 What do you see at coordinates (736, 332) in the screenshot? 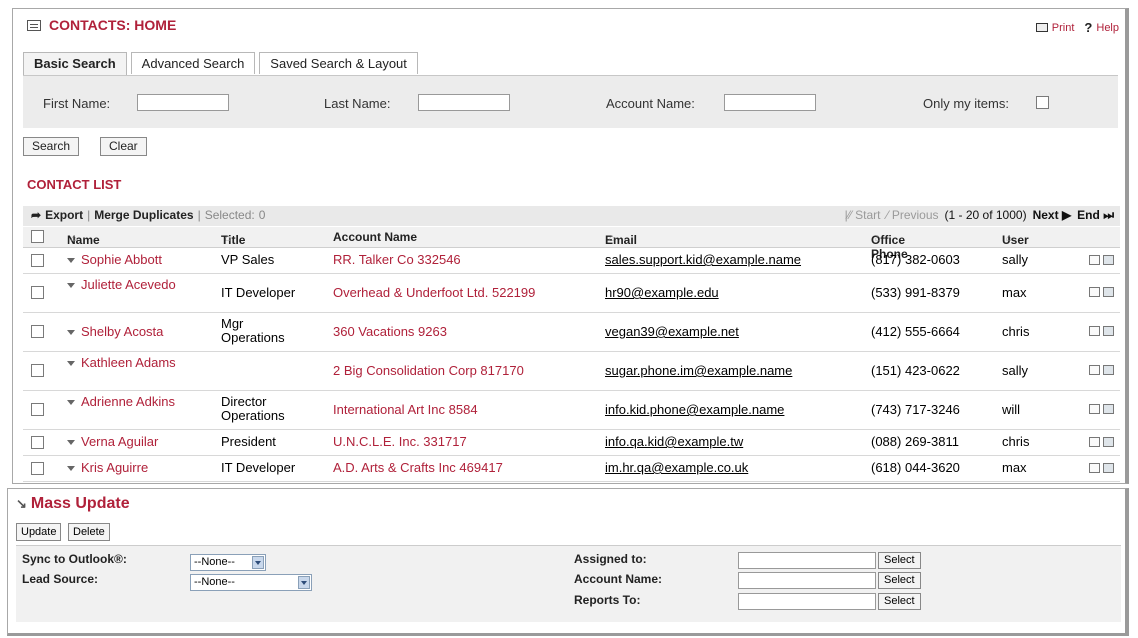
I see `email-link: vegan39@example.net` at bounding box center [736, 332].